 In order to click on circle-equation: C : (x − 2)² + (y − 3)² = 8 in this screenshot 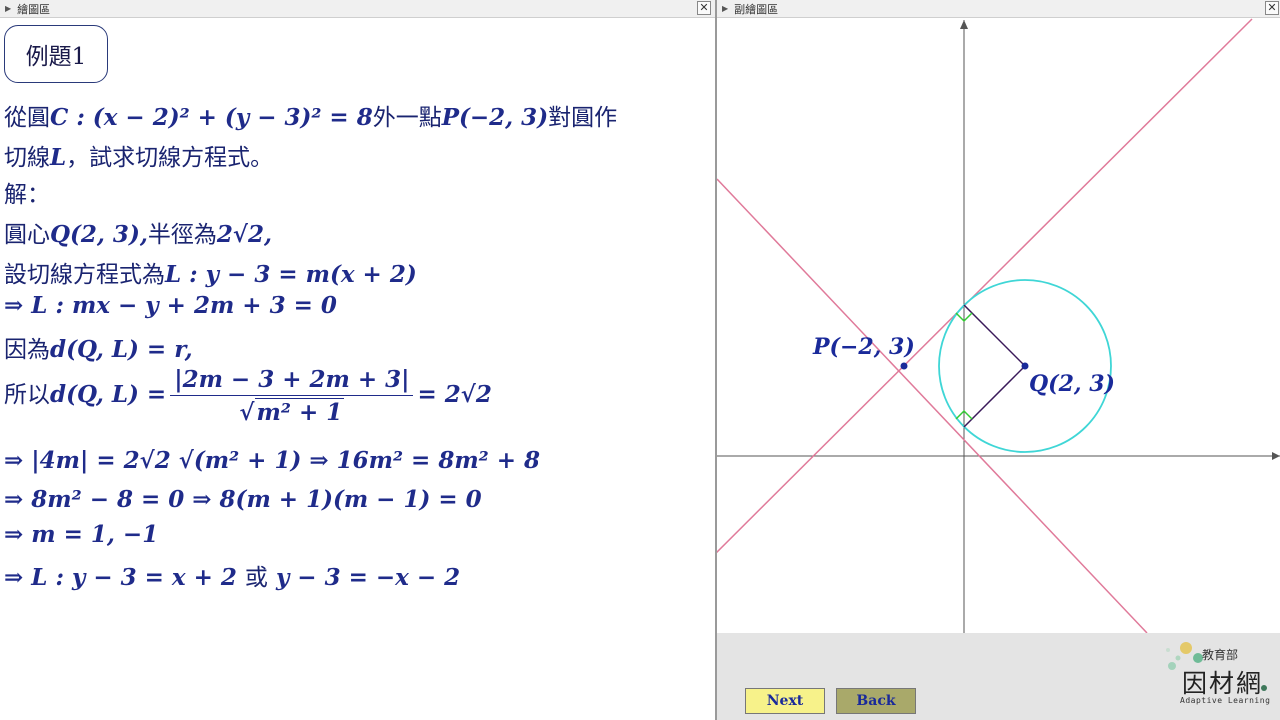, I will do `click(211, 117)`.